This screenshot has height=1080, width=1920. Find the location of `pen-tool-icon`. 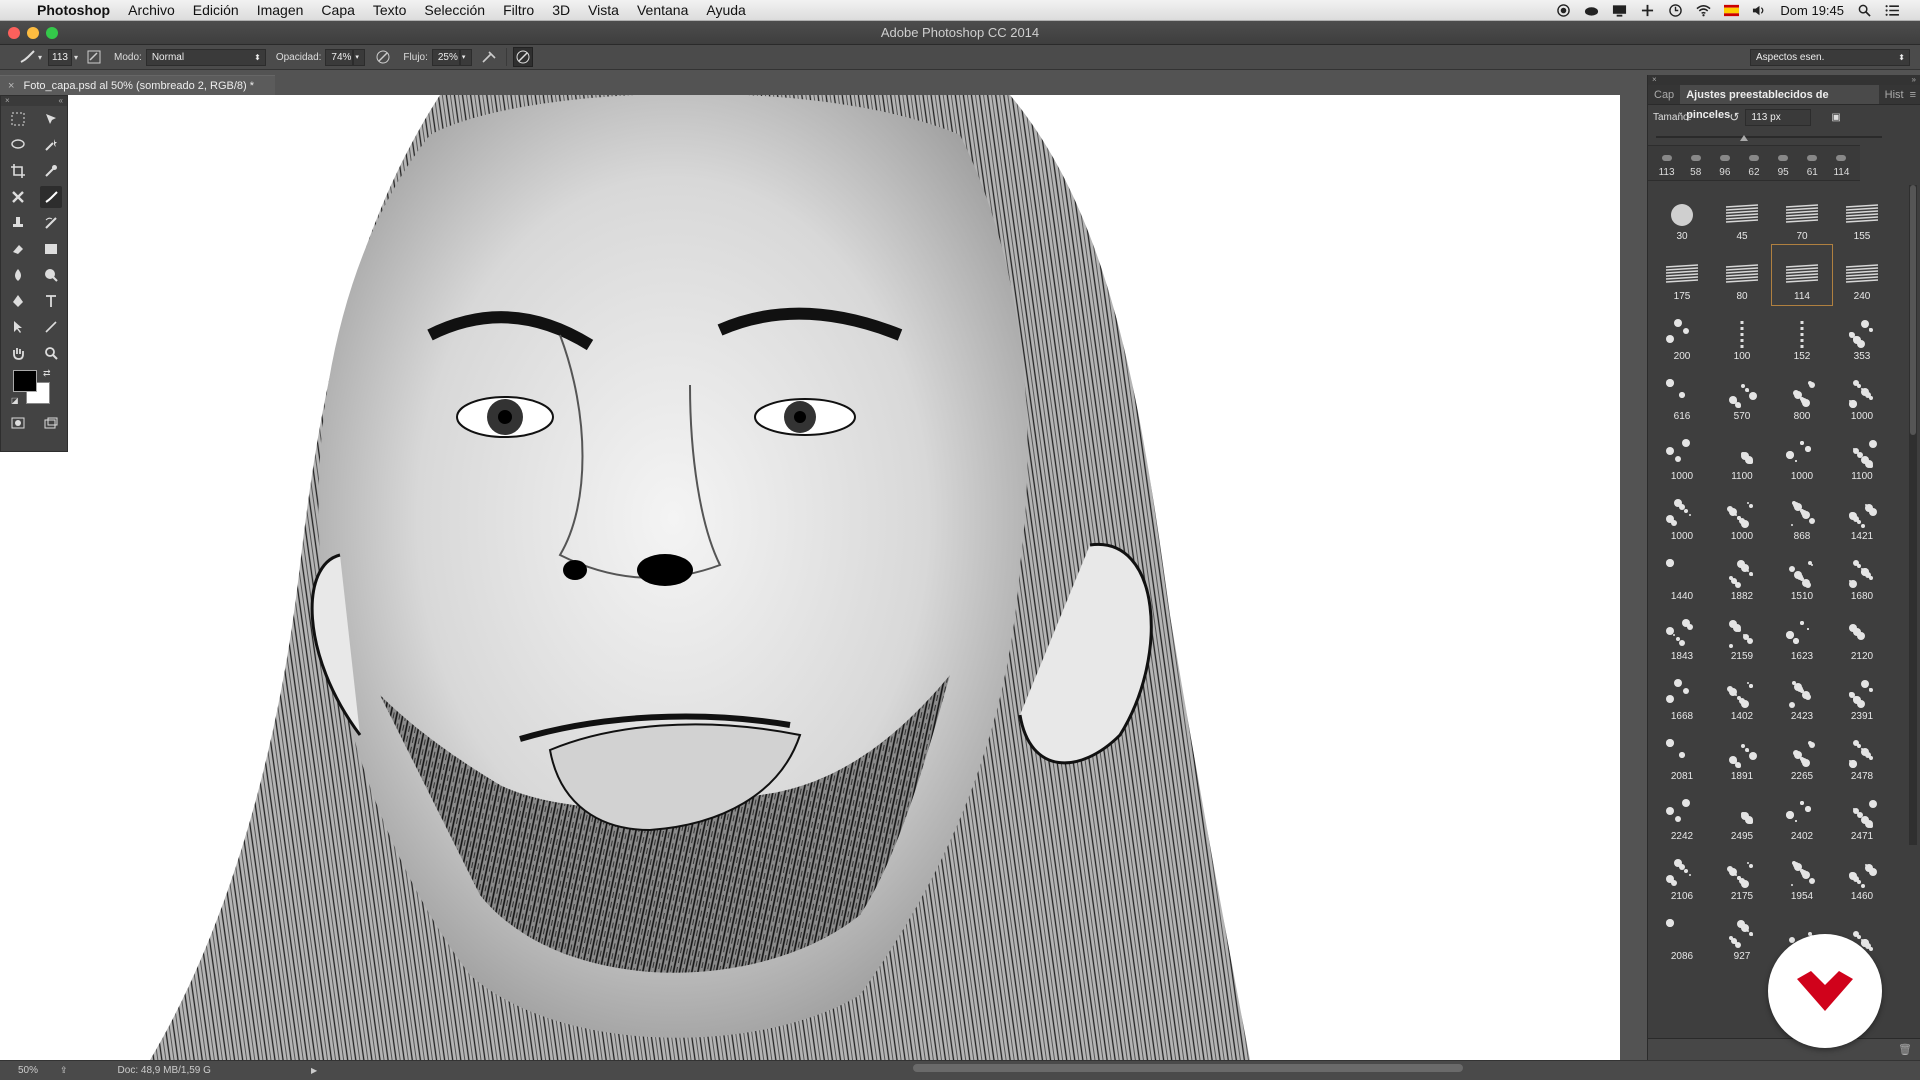

pen-tool-icon is located at coordinates (18, 301).